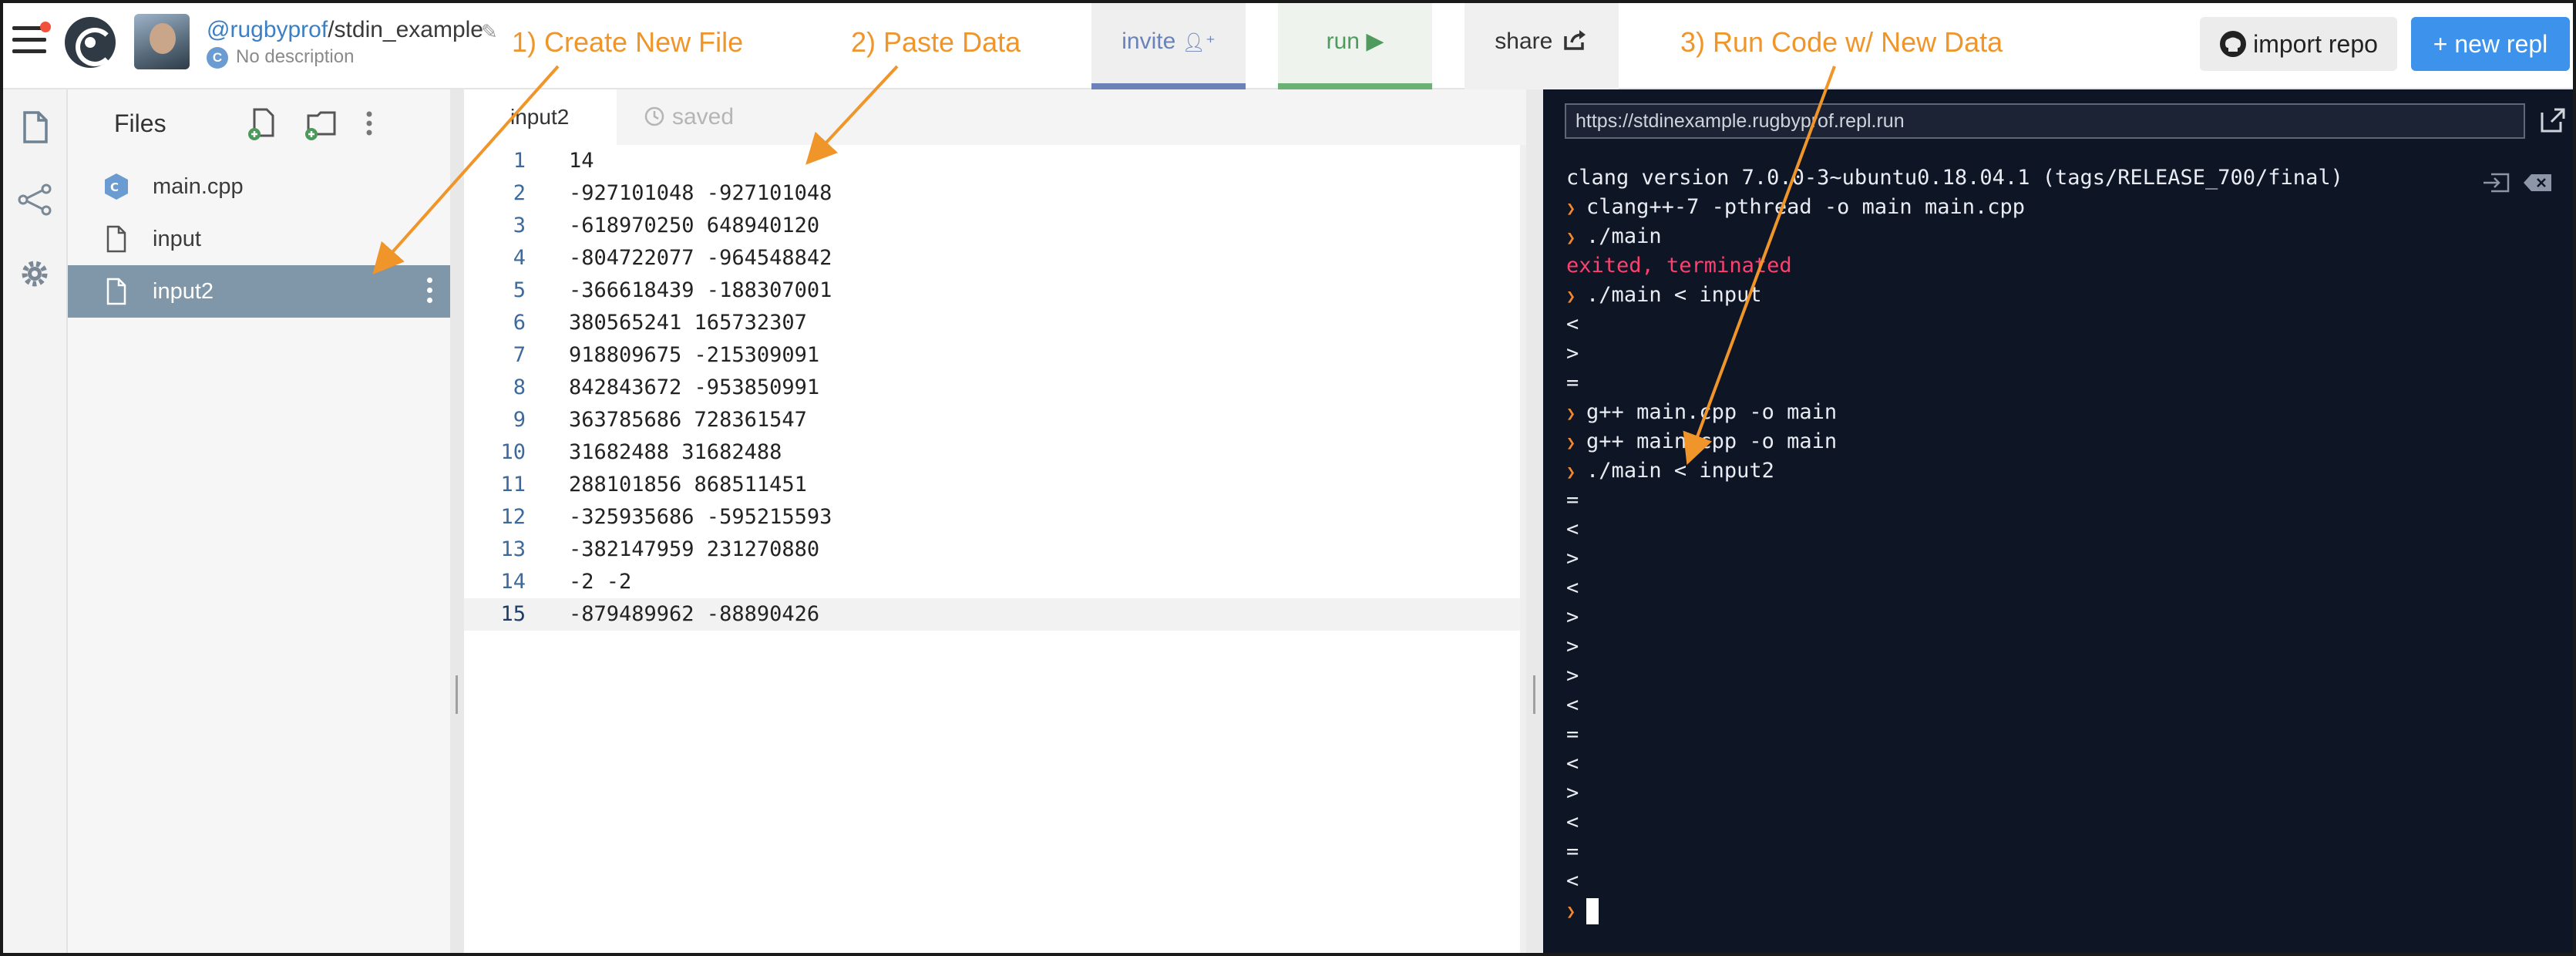 This screenshot has height=956, width=2576. Describe the element at coordinates (2045, 121) in the screenshot. I see `repl-url-field: https://stdinexample.rugbyprof.repl.run` at that location.